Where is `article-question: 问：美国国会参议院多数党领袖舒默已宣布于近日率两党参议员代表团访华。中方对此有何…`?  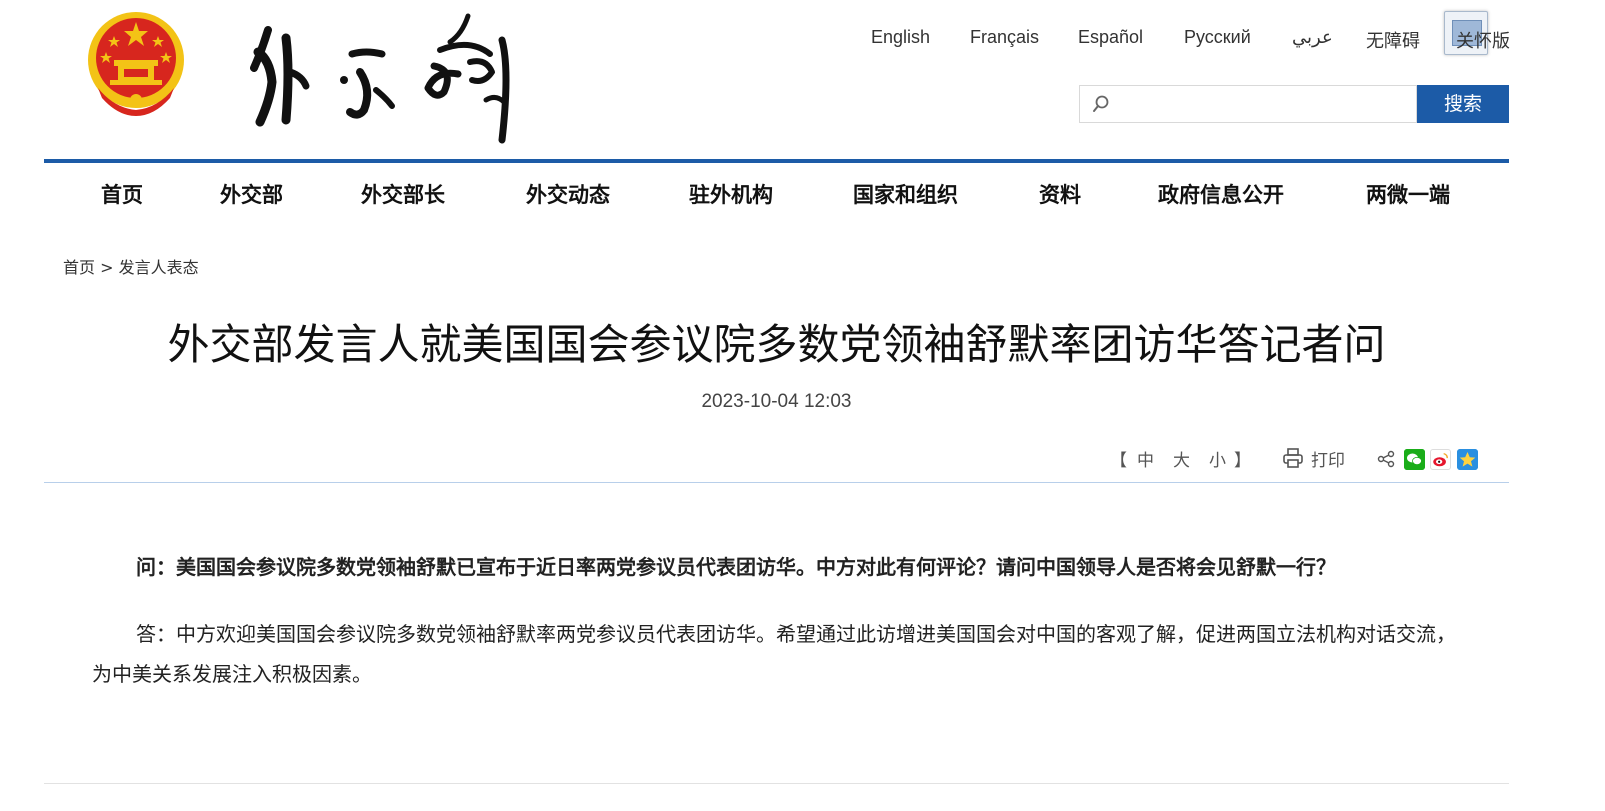 article-question: 问：美国国会参议院多数党领袖舒默已宣布于近日率两党参议员代表团访华。中方对此有何… is located at coordinates (736, 567).